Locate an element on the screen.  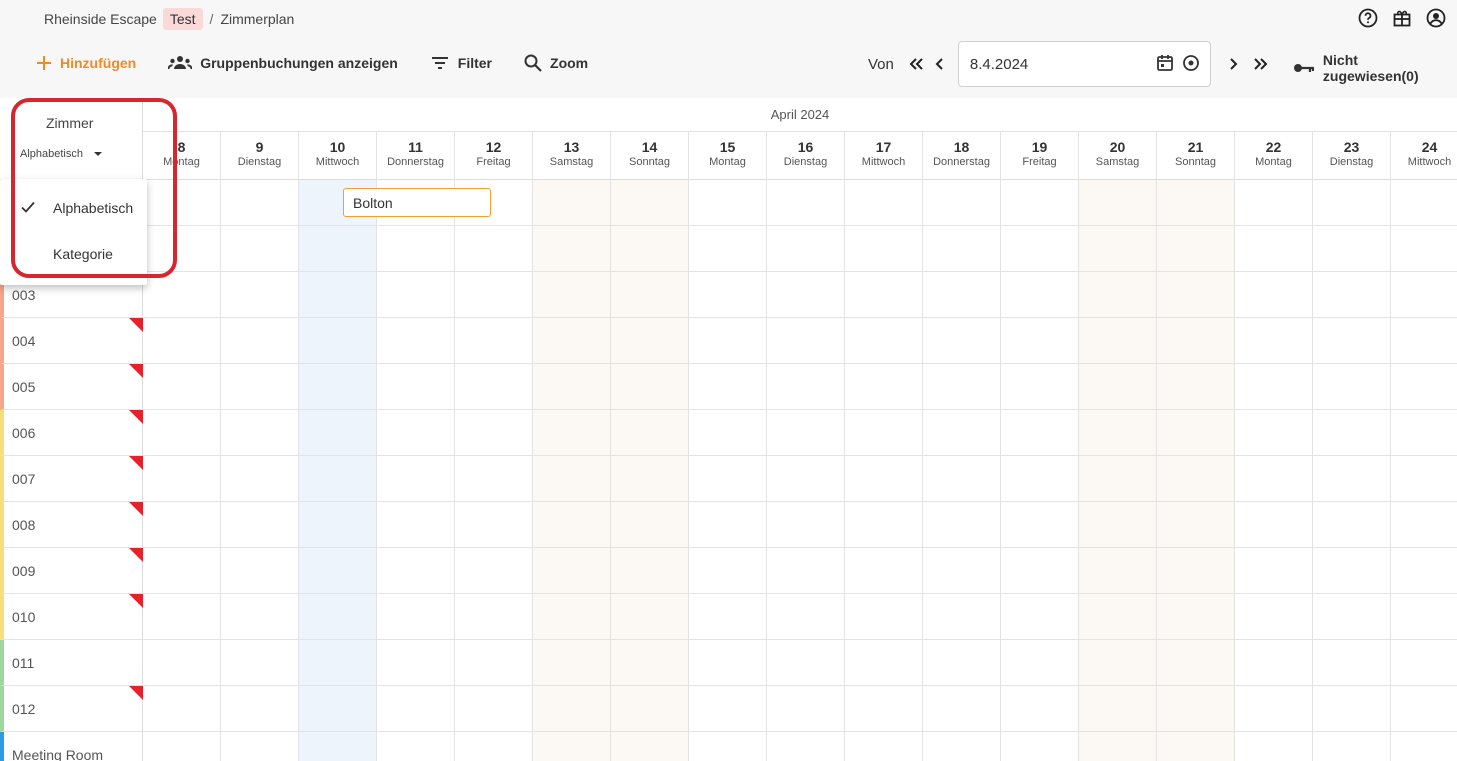
sort-select: Alphabetisch is located at coordinates (61, 154).